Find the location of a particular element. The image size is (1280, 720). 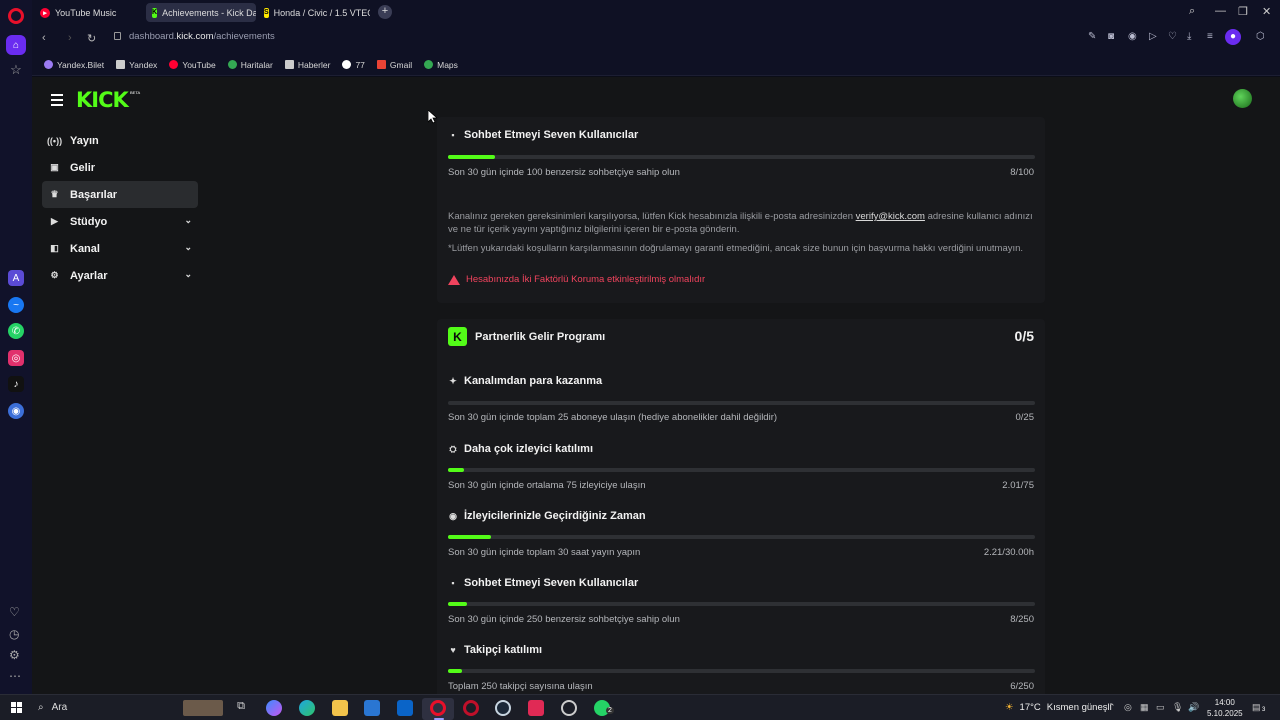

music-player-icon: ◉ is located at coordinates (16, 411).